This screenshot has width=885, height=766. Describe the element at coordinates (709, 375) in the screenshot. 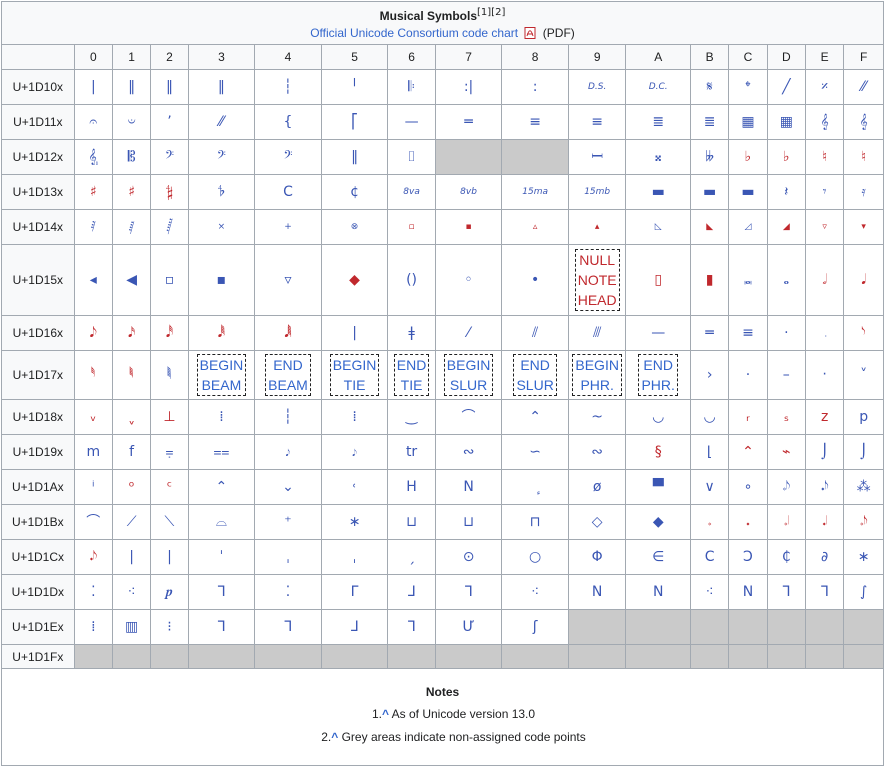

I see `symbol-cell: ›` at that location.